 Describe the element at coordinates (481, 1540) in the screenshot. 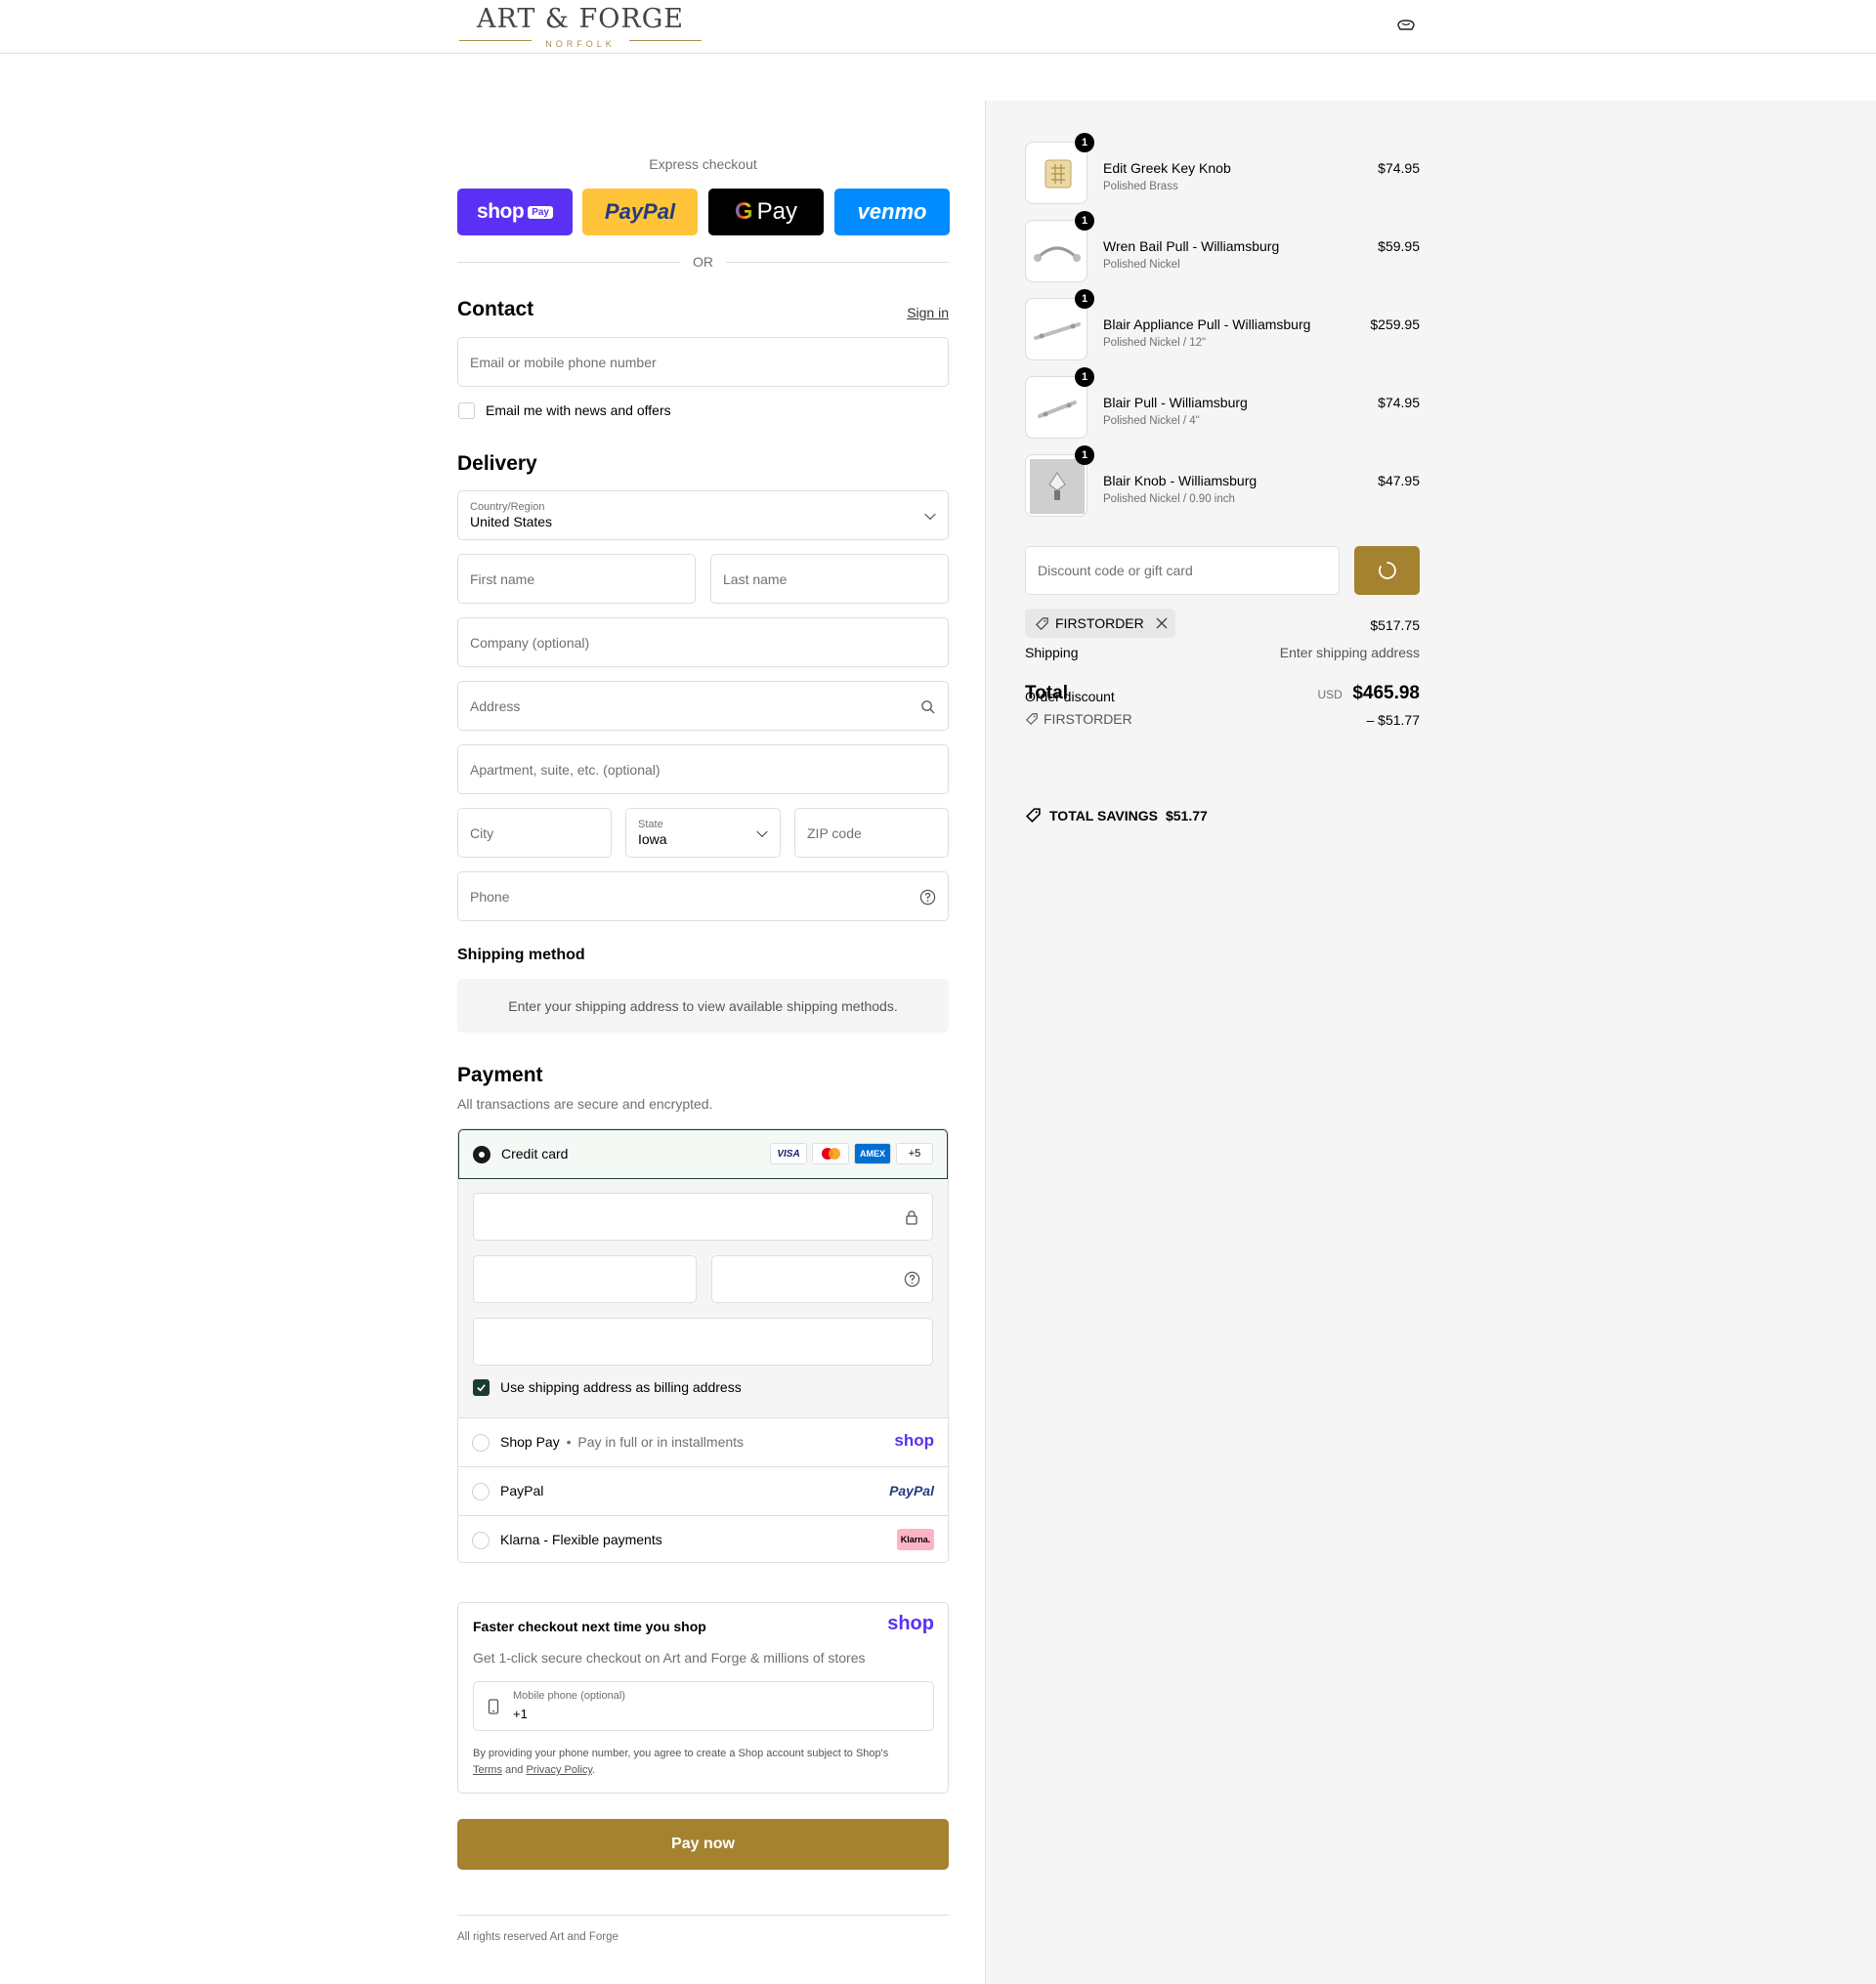

I see `klarna-radio` at that location.